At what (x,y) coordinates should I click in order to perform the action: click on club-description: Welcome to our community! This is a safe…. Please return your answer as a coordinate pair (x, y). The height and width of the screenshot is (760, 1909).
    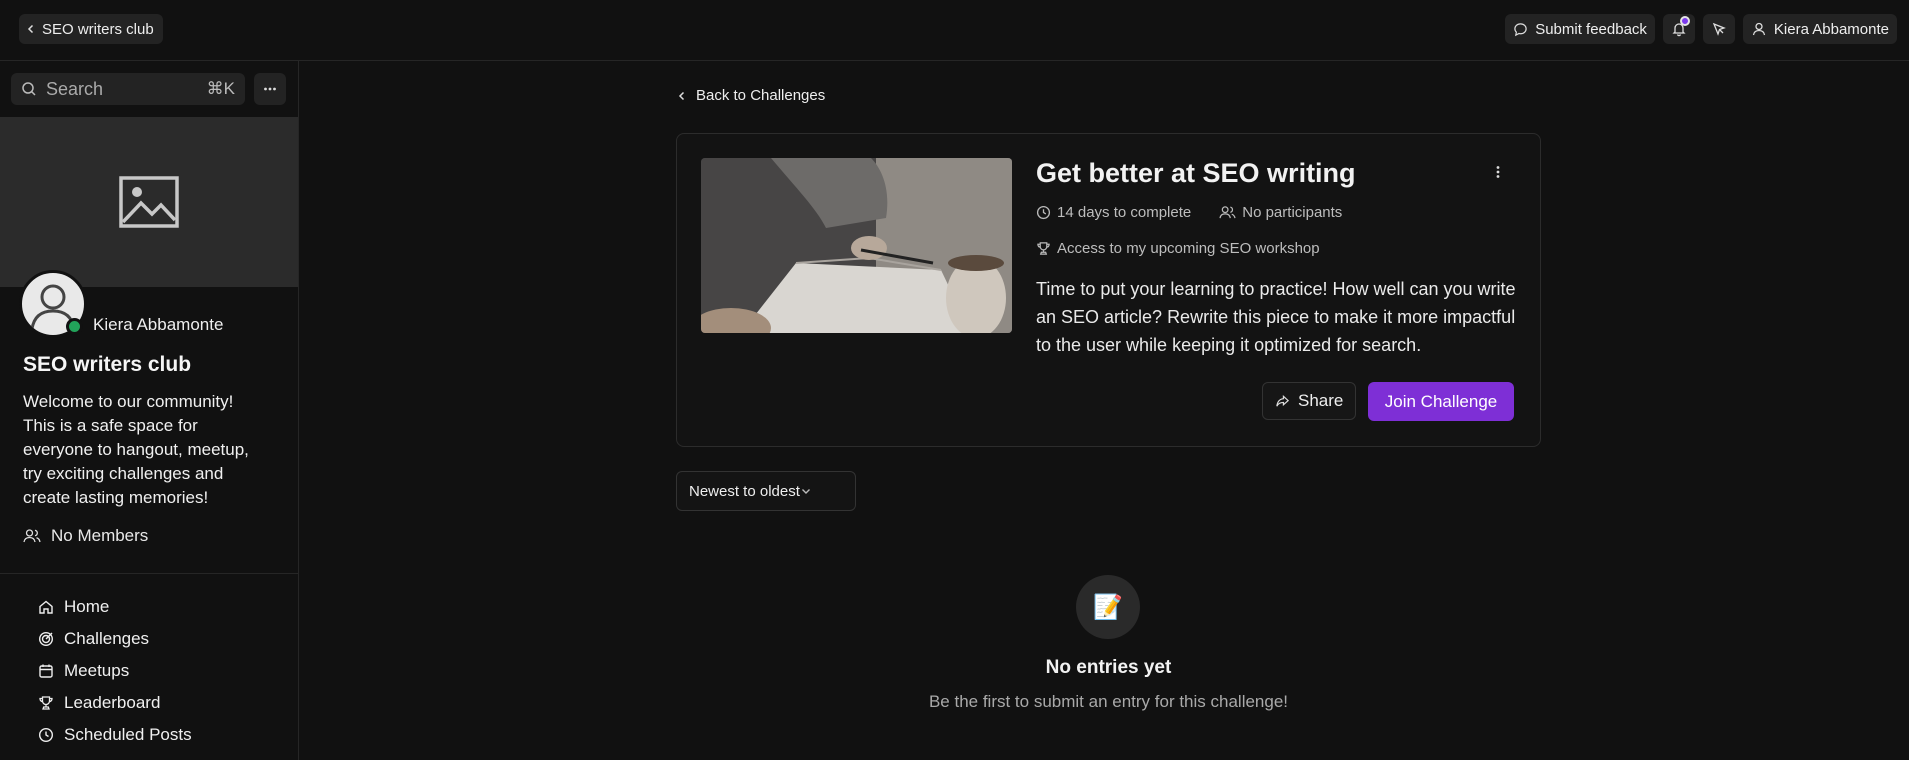
    Looking at the image, I should click on (136, 449).